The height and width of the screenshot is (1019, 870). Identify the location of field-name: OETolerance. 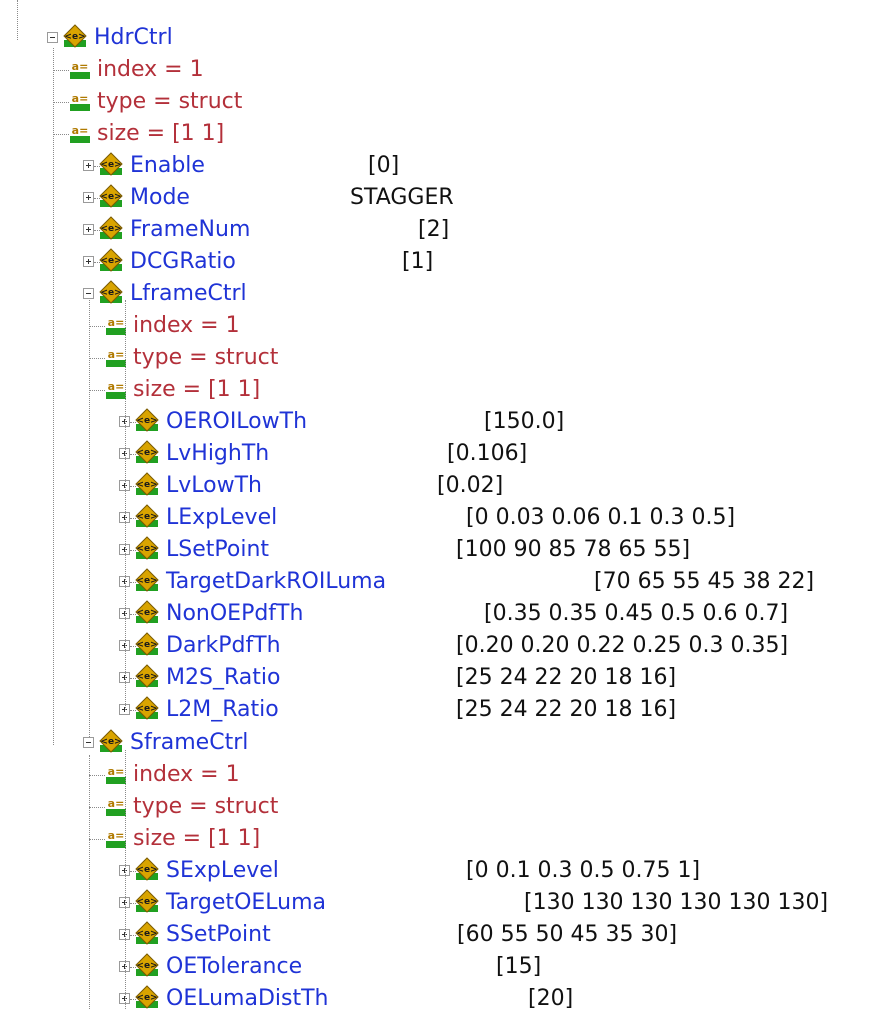
(234, 966).